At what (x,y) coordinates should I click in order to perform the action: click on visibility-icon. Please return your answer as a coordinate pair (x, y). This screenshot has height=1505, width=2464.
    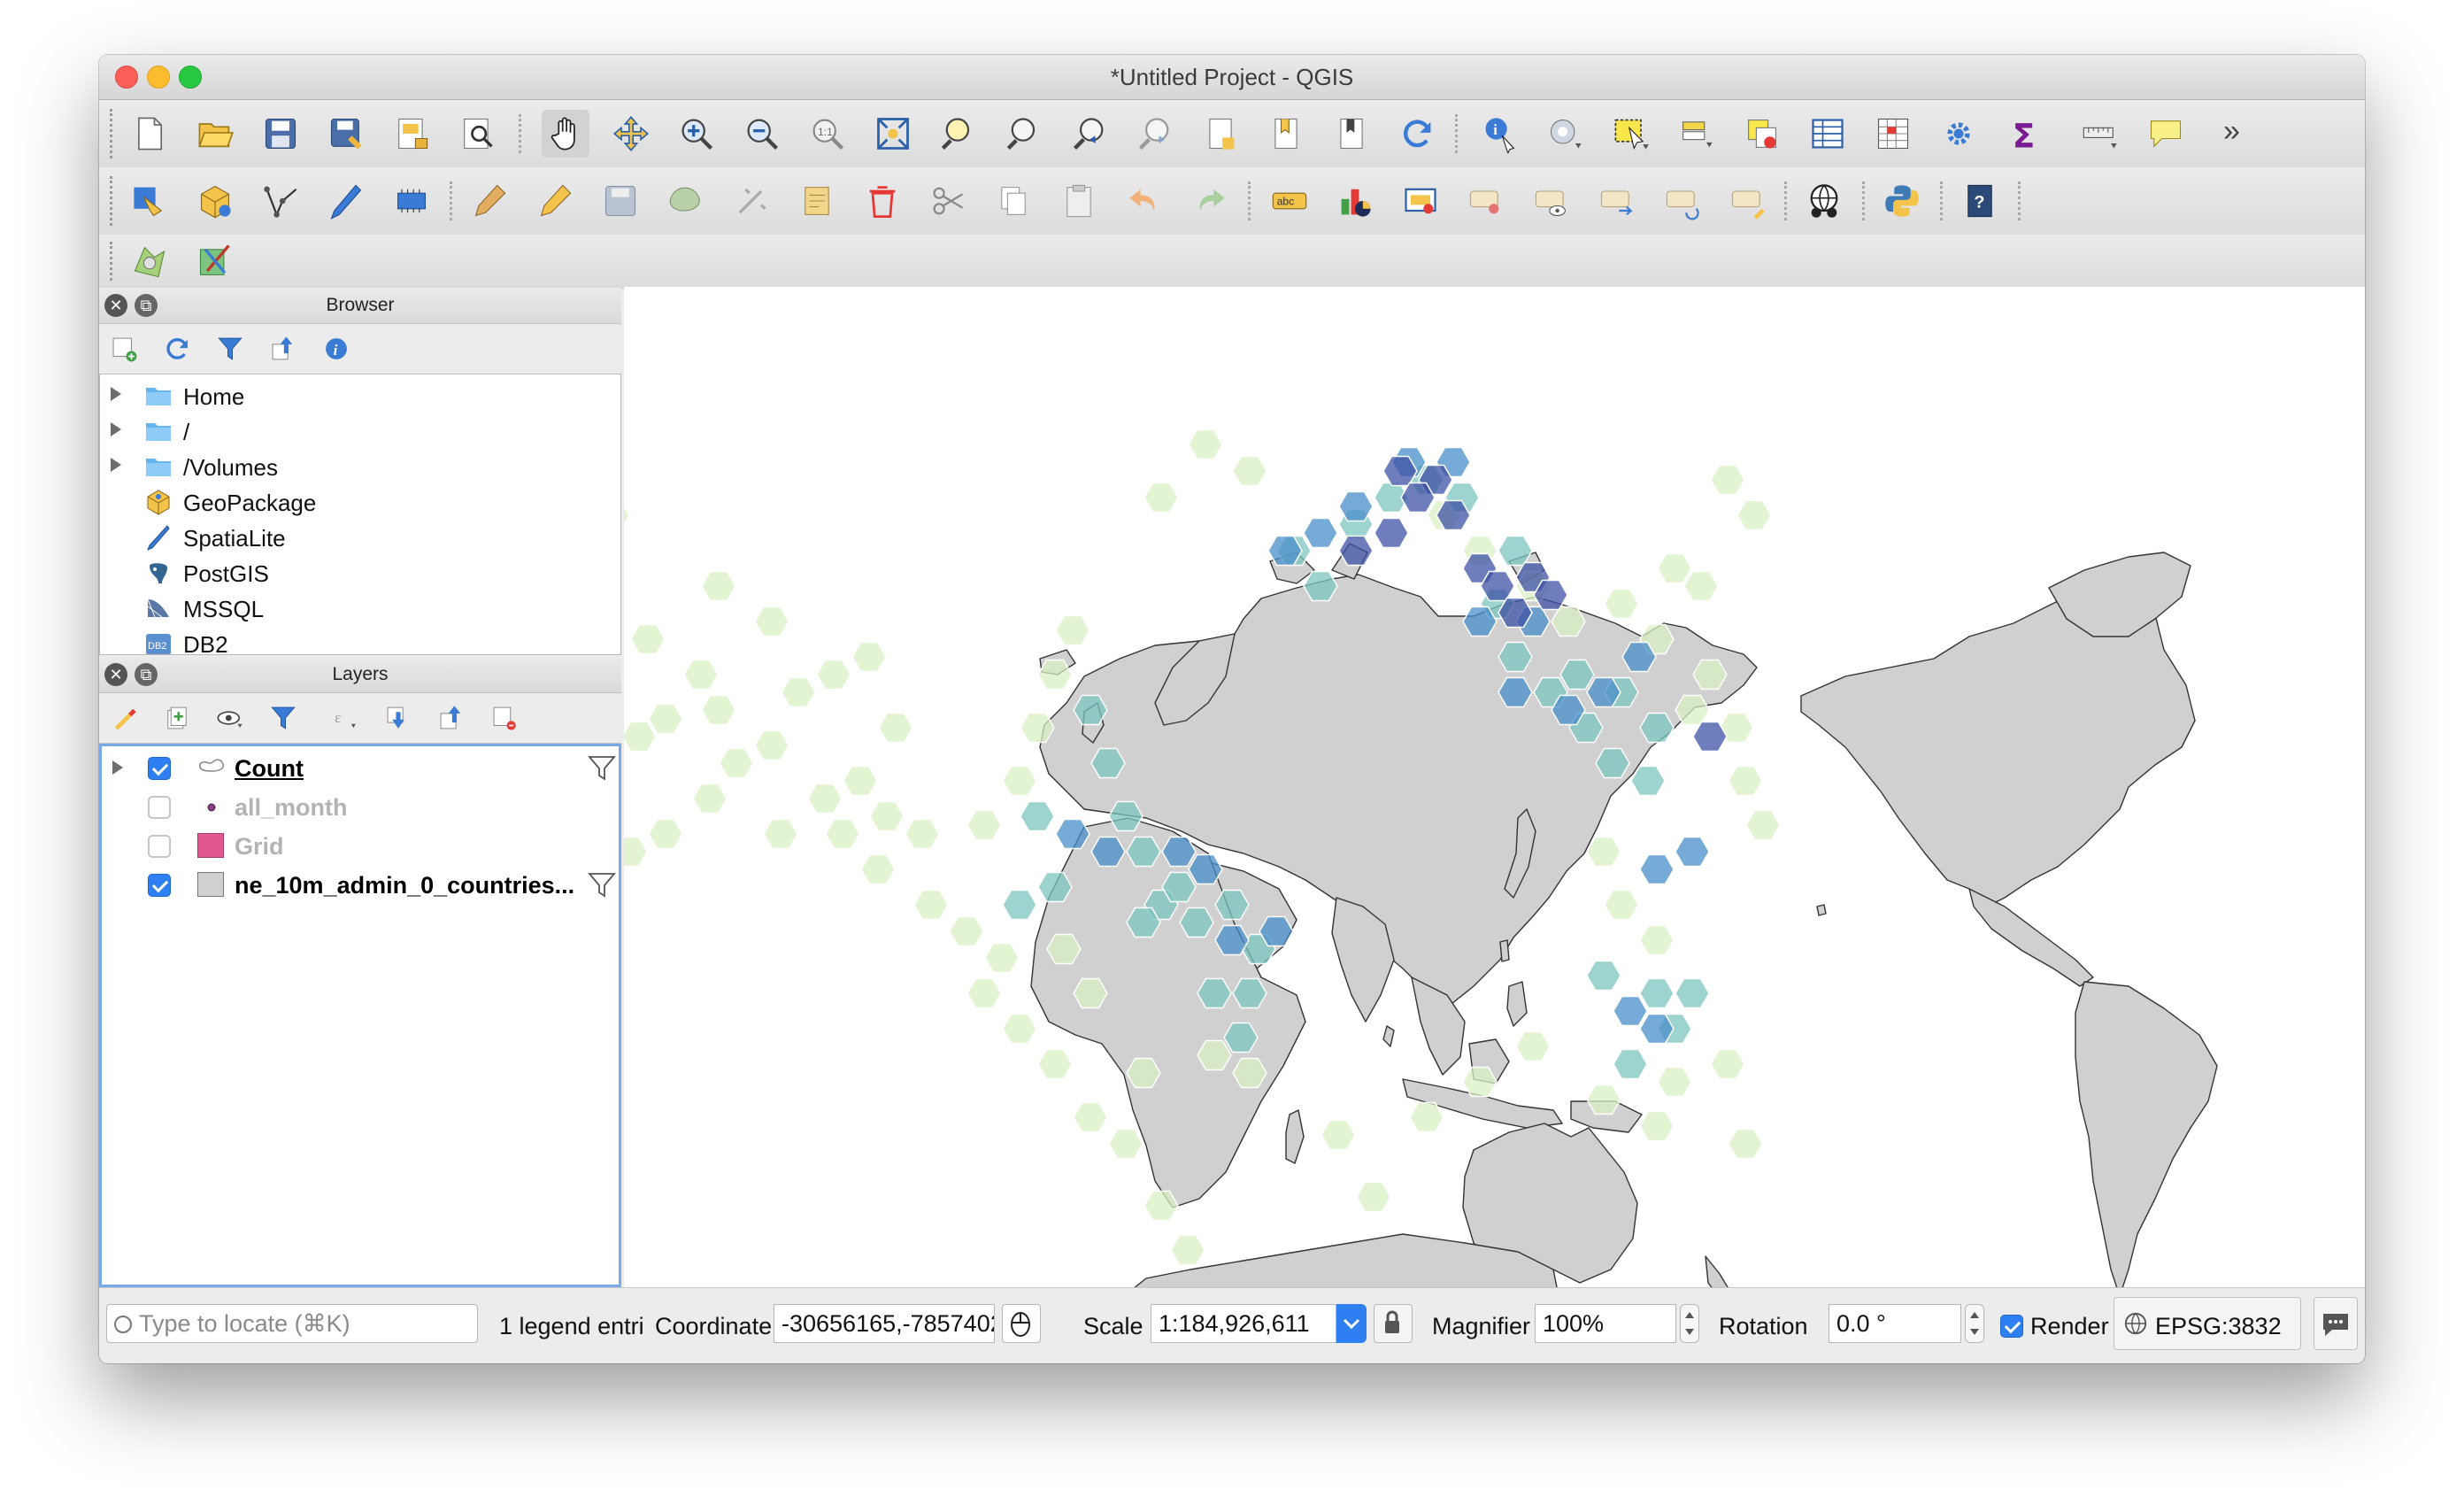
    Looking at the image, I should click on (230, 718).